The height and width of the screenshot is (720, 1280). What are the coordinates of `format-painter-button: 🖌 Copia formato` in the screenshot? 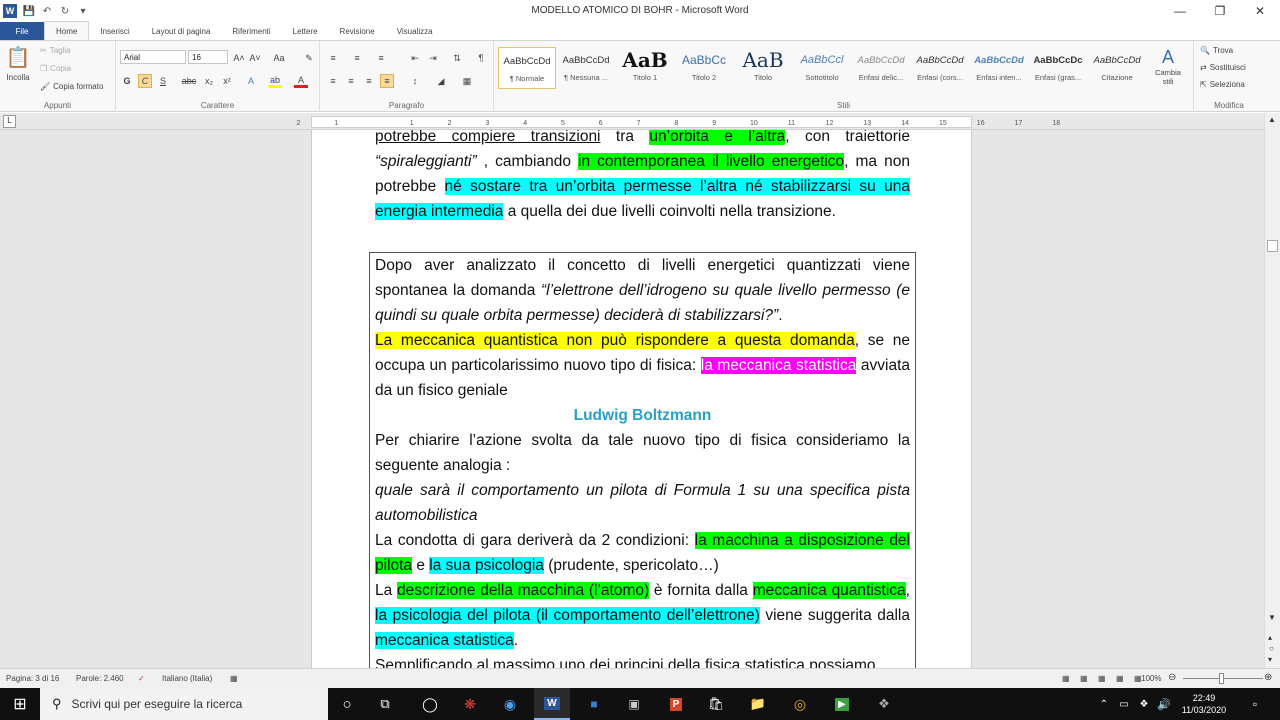 It's located at (71, 86).